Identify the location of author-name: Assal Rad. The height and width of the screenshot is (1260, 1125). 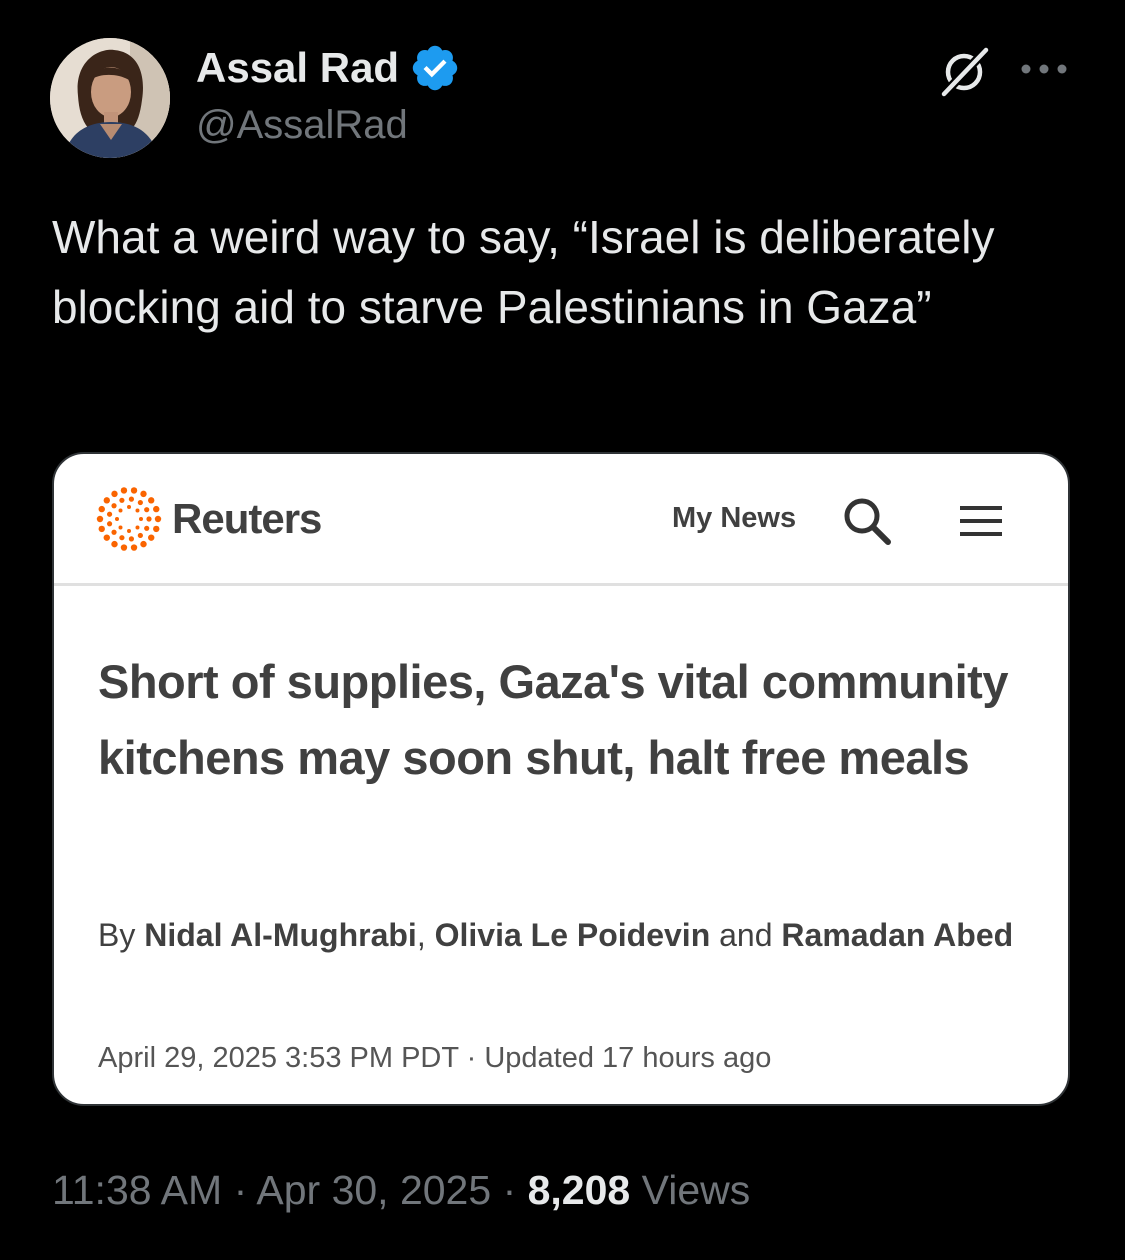
(297, 68).